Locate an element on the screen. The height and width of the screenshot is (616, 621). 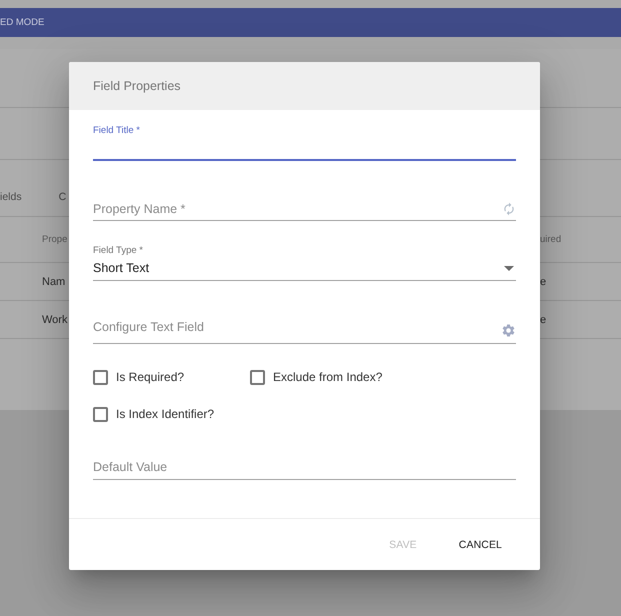
table-cell: Work is located at coordinates (55, 319).